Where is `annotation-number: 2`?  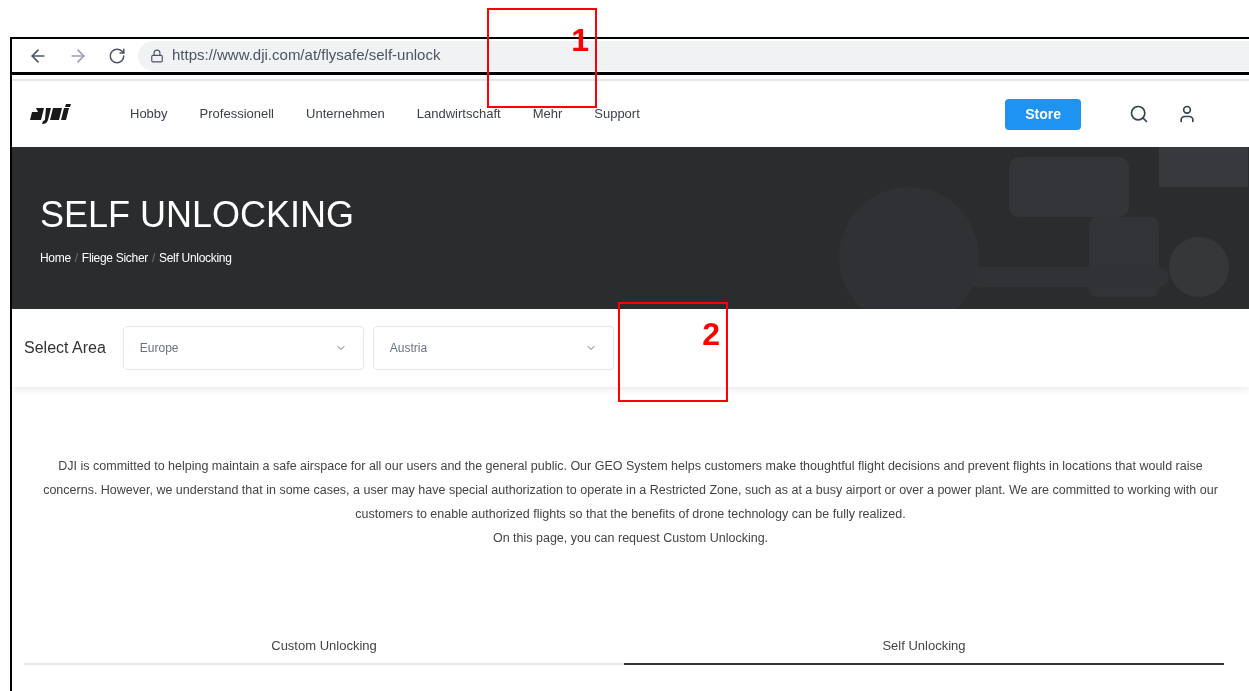
annotation-number: 2 is located at coordinates (711, 334).